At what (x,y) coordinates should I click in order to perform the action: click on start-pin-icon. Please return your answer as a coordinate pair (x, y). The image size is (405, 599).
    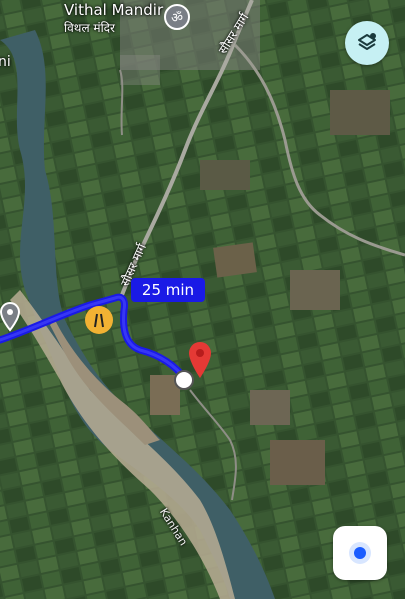
    Looking at the image, I should click on (10, 317).